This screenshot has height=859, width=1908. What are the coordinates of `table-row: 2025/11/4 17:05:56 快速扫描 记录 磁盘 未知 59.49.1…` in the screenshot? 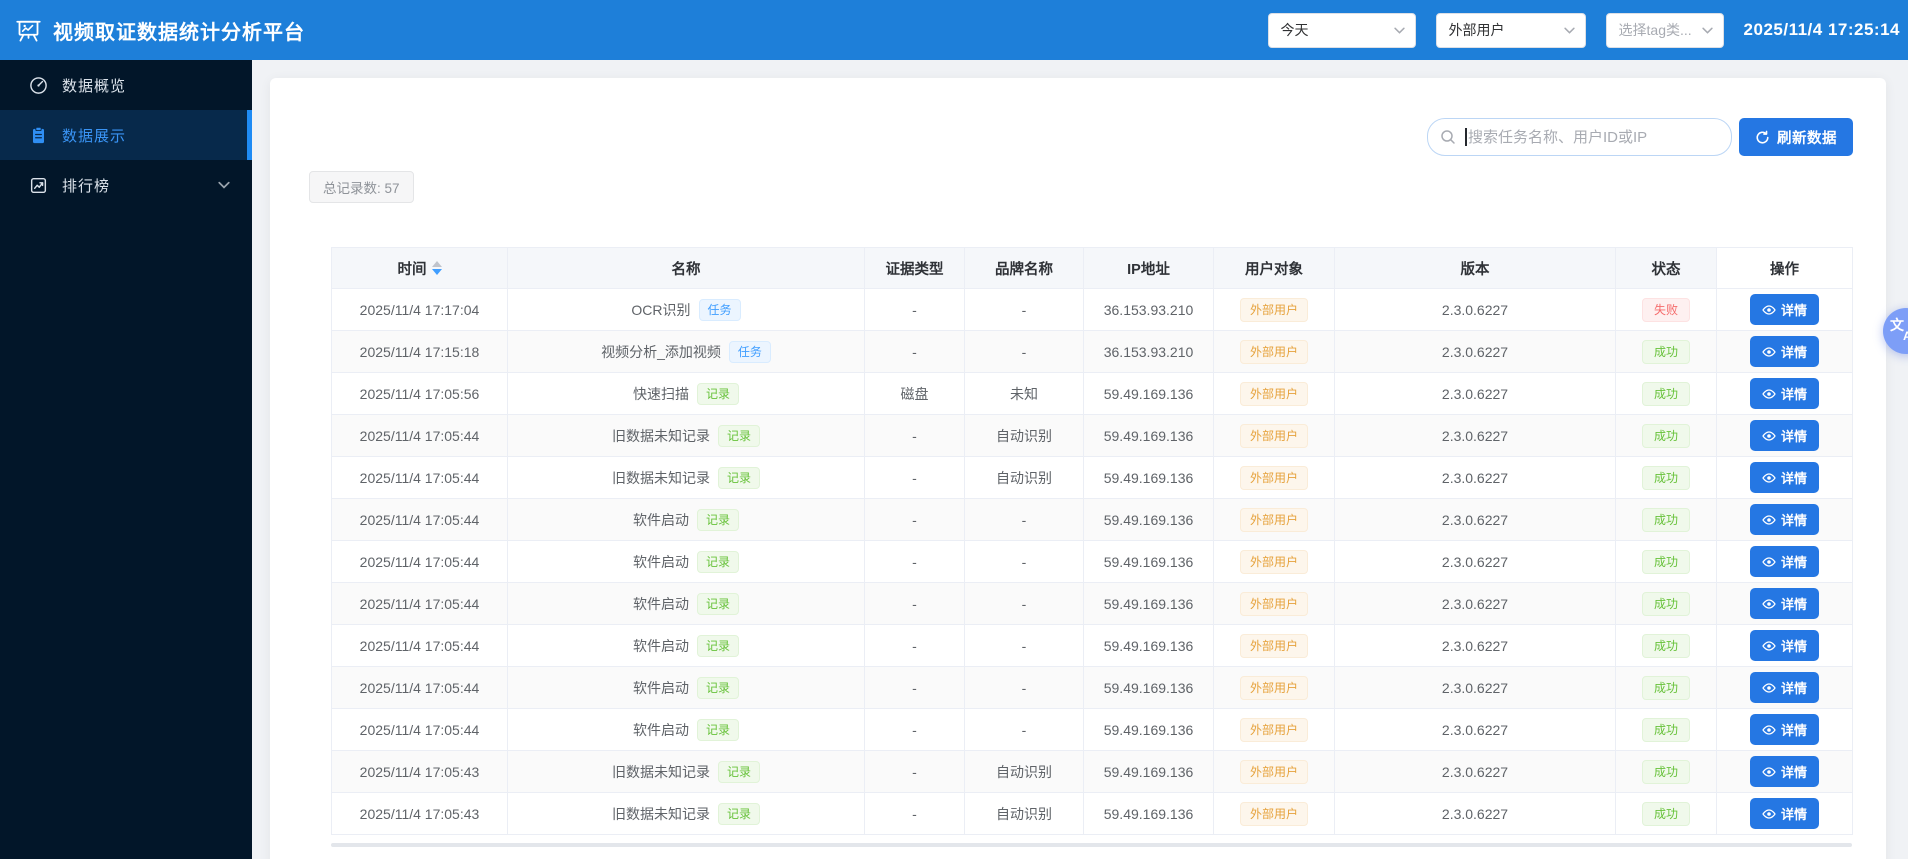 It's located at (1092, 393).